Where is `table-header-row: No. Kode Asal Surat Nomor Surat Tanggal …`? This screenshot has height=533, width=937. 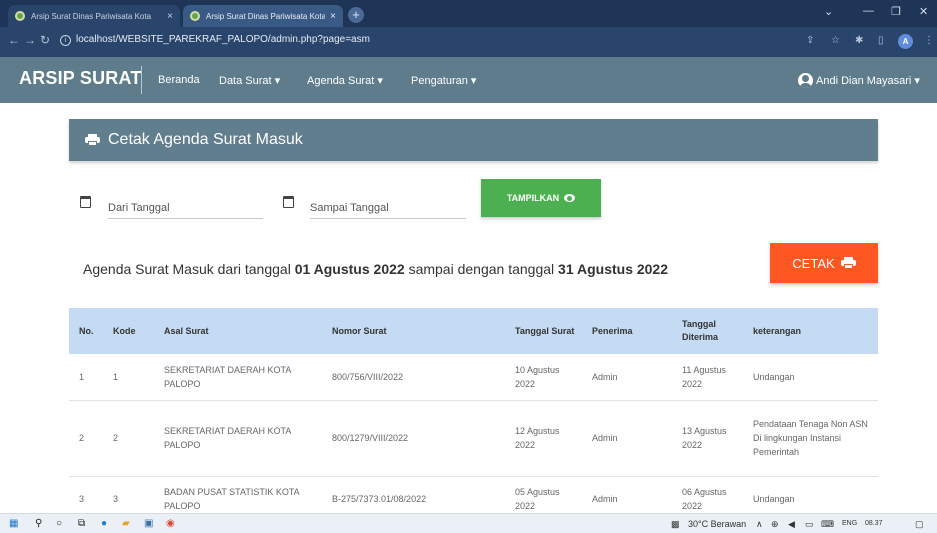 table-header-row: No. Kode Asal Surat Nomor Surat Tanggal … is located at coordinates (473, 331).